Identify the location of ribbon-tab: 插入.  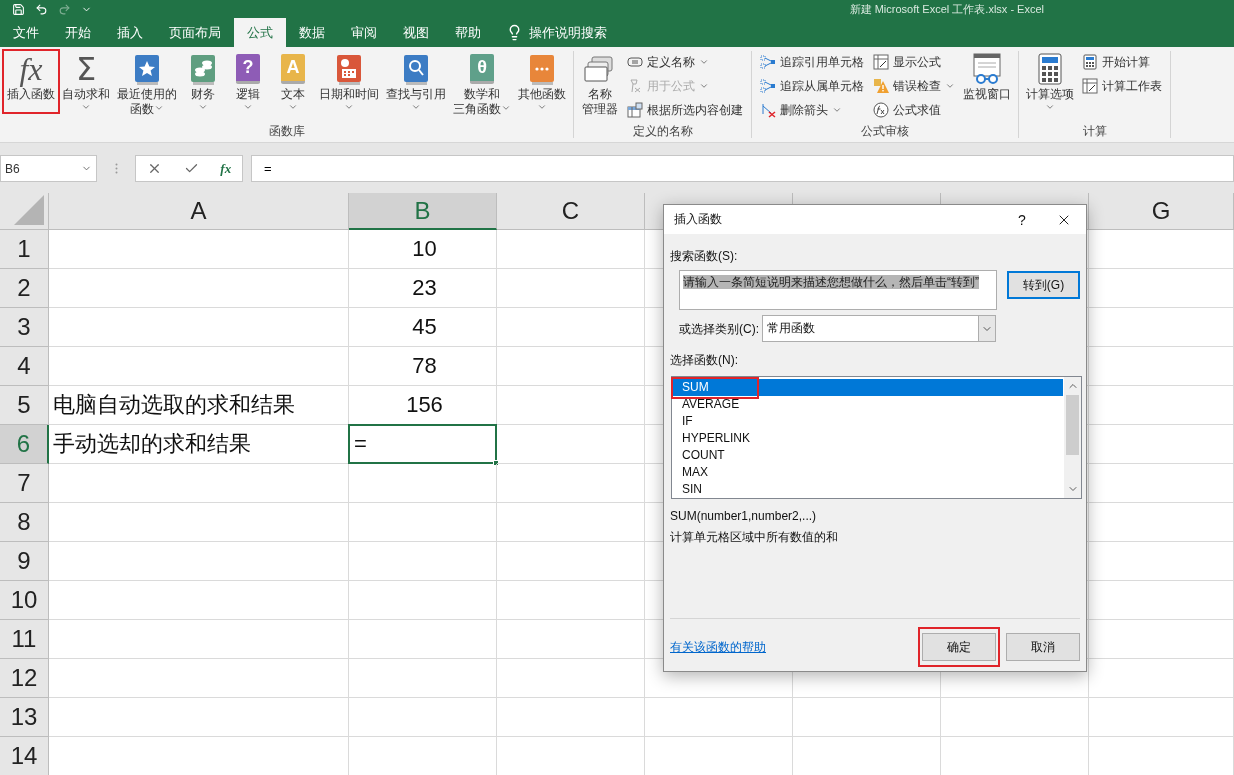
(130, 32).